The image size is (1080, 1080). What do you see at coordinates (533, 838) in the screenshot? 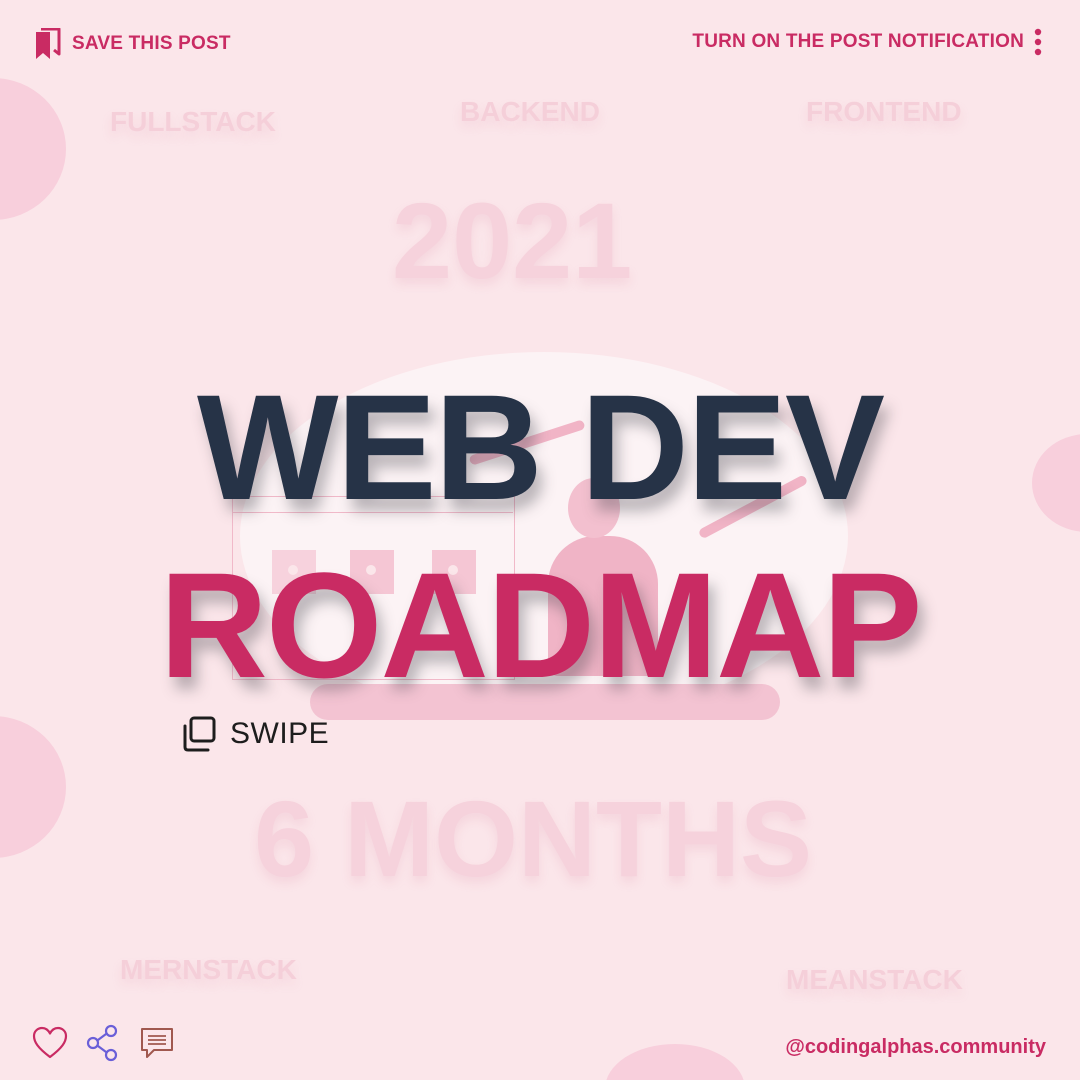
I see `background-word-duration: 6 MONTHS` at bounding box center [533, 838].